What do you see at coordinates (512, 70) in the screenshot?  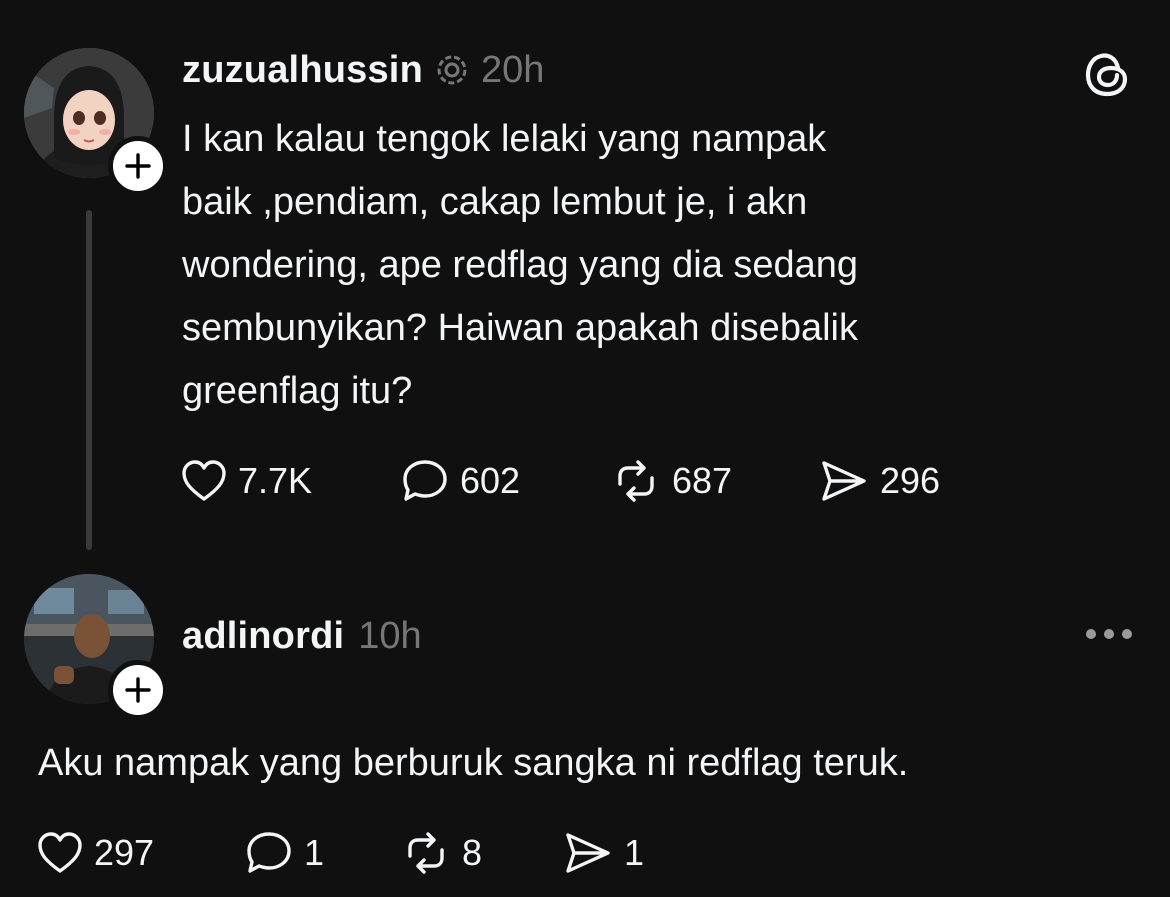 I see `post-timestamp: 20h` at bounding box center [512, 70].